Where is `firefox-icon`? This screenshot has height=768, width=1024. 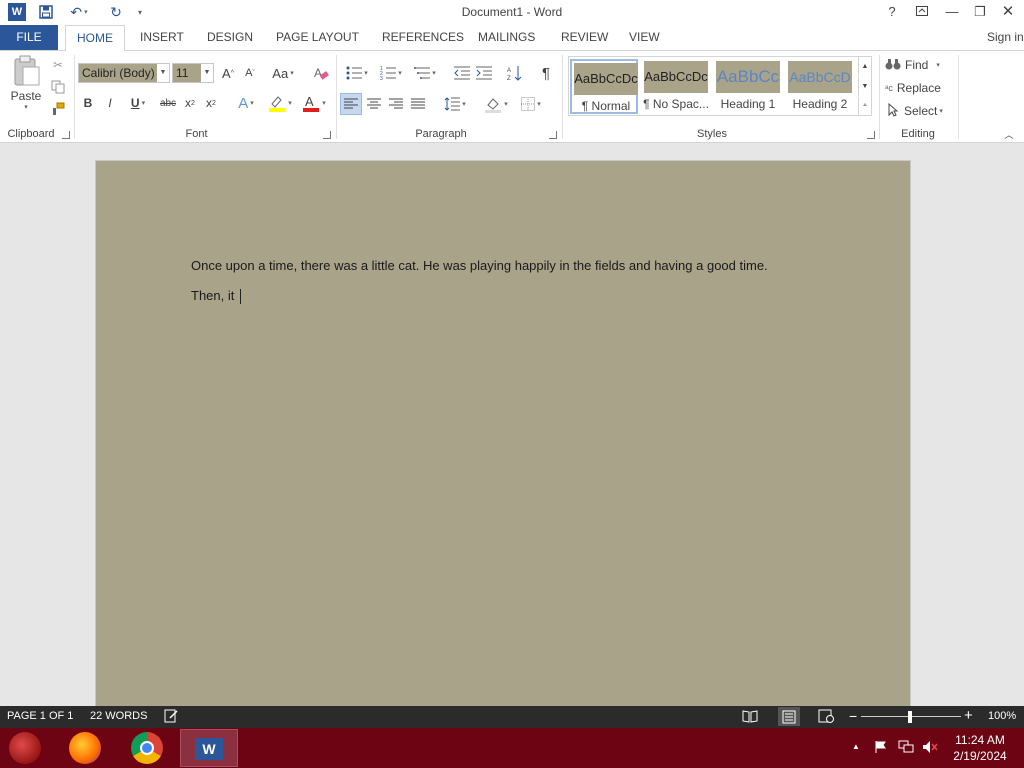 firefox-icon is located at coordinates (85, 748).